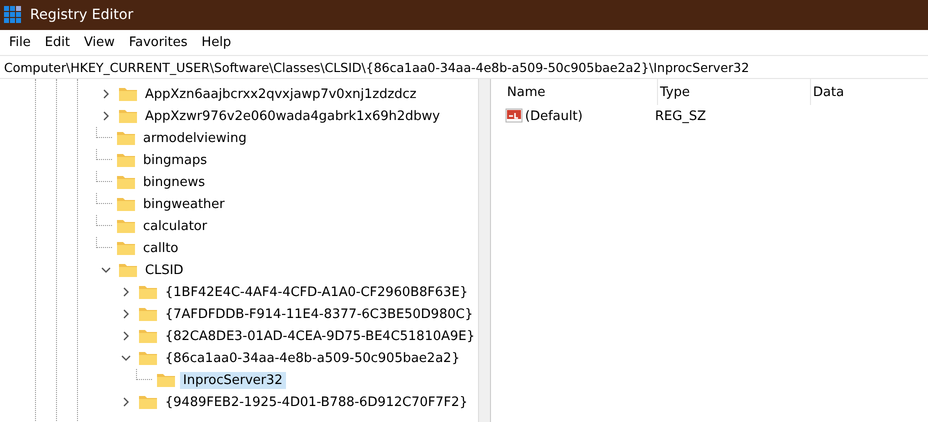  I want to click on column-header: Type, so click(734, 92).